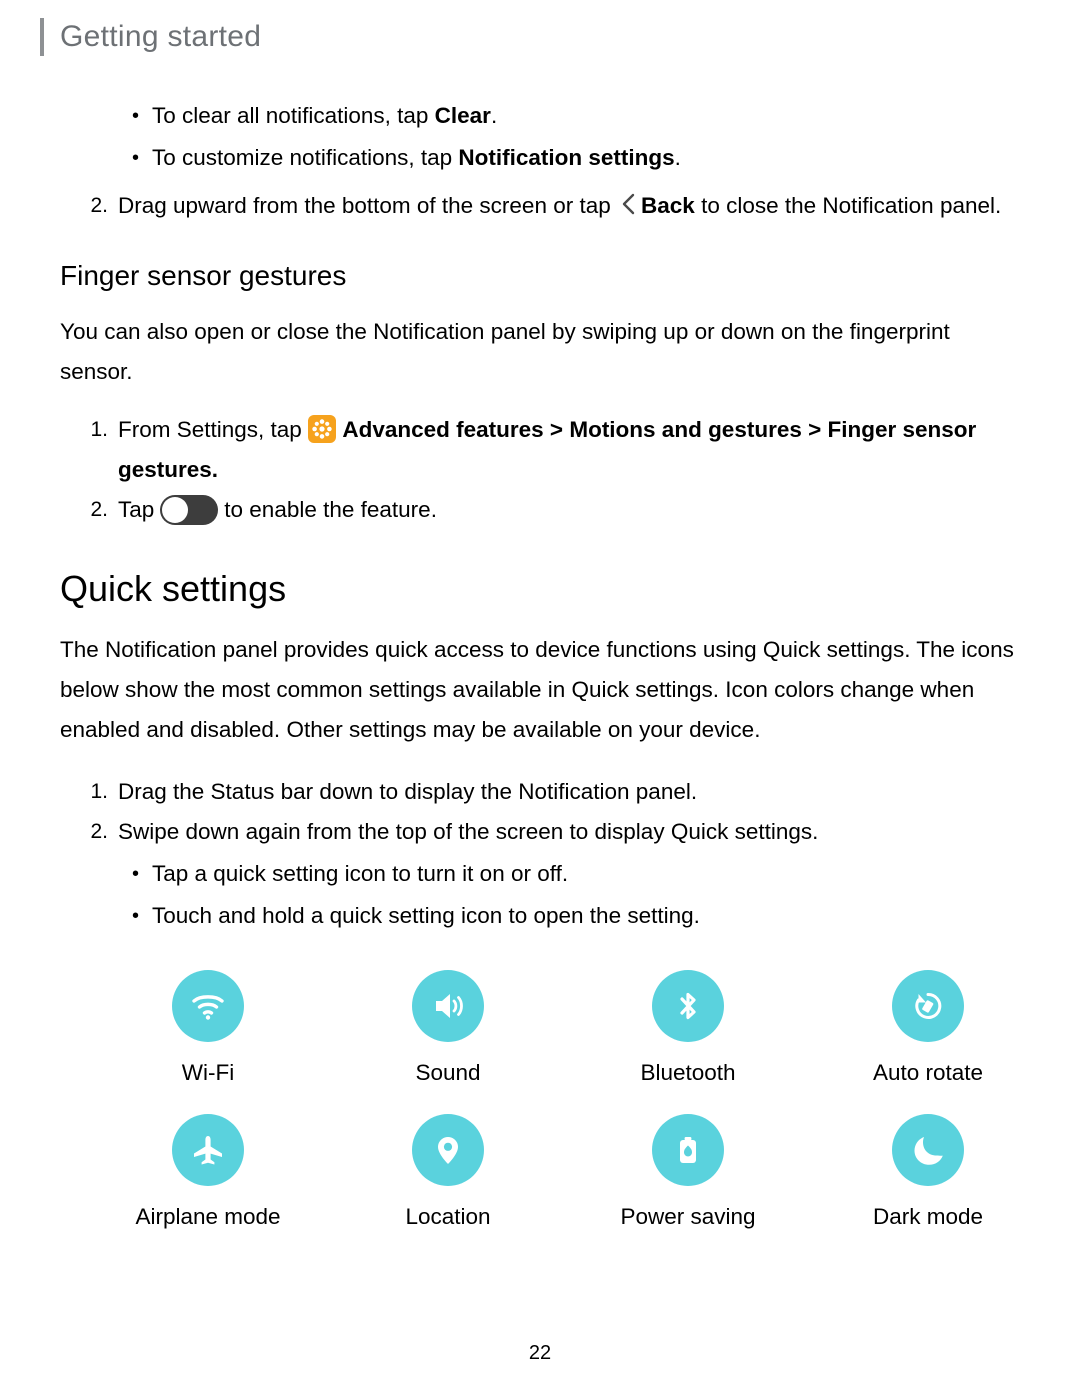  What do you see at coordinates (448, 1216) in the screenshot?
I see `quick-setting-label: Location` at bounding box center [448, 1216].